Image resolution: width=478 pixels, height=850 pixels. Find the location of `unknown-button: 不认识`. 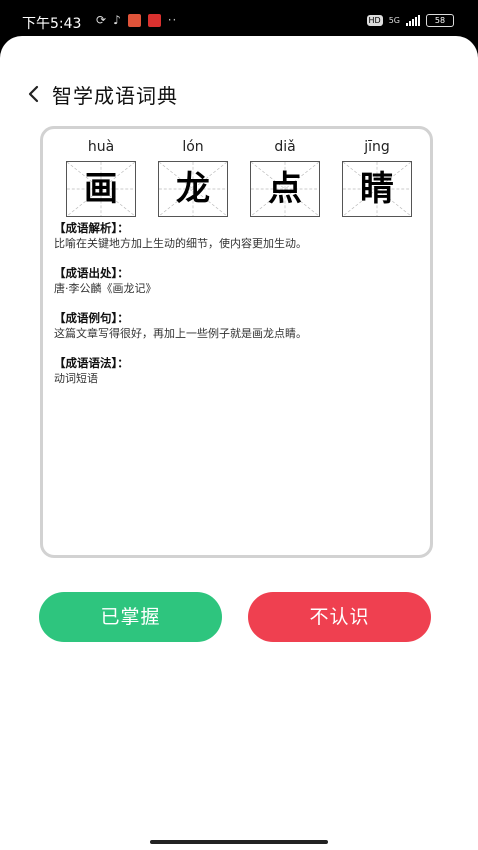

unknown-button: 不认识 is located at coordinates (339, 617).